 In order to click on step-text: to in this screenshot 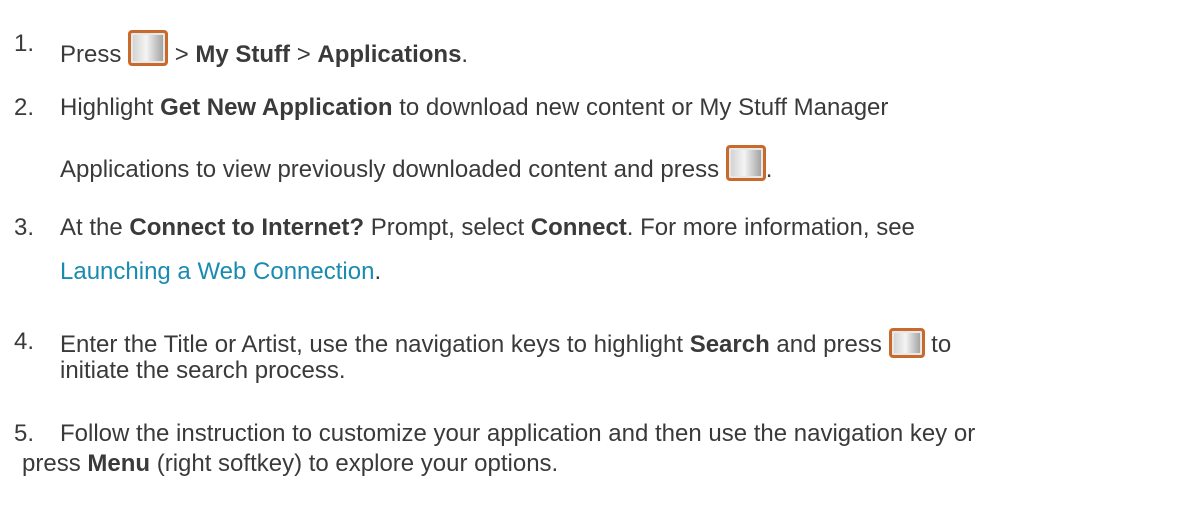, I will do `click(941, 344)`.